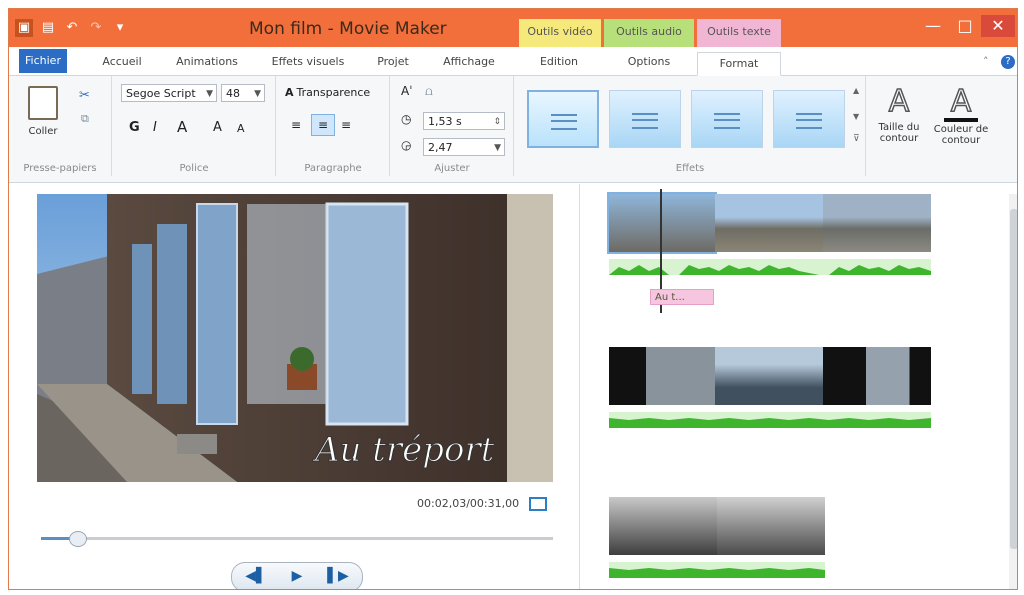 This screenshot has height=595, width=1024. I want to click on gallery-down-icon: ▼, so click(856, 116).